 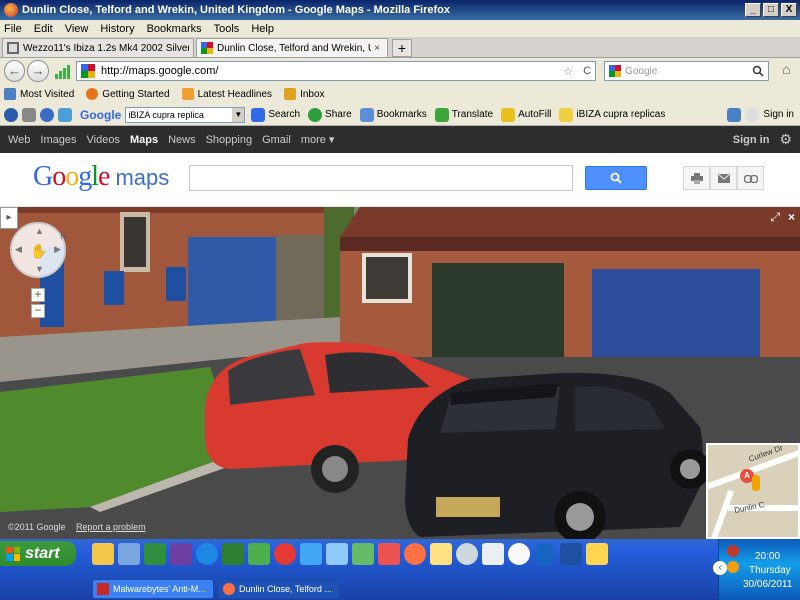 What do you see at coordinates (734, 114) in the screenshot?
I see `wrench-icon` at bounding box center [734, 114].